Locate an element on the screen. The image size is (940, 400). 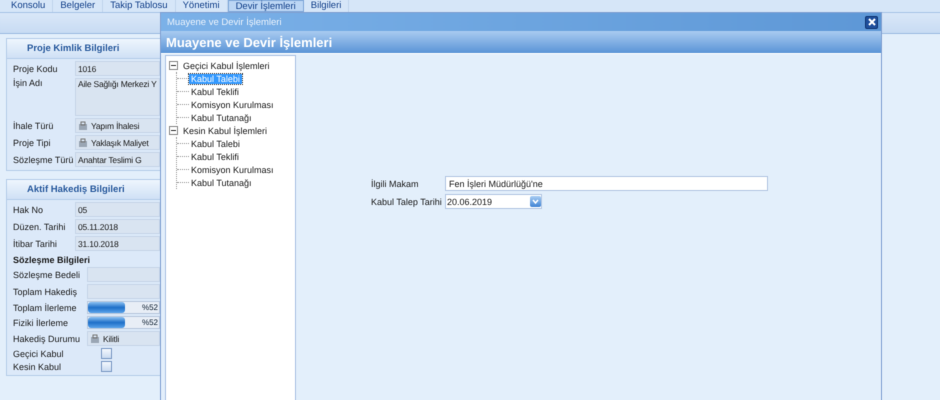
field-label: Sözleşme Türü is located at coordinates (43, 159).